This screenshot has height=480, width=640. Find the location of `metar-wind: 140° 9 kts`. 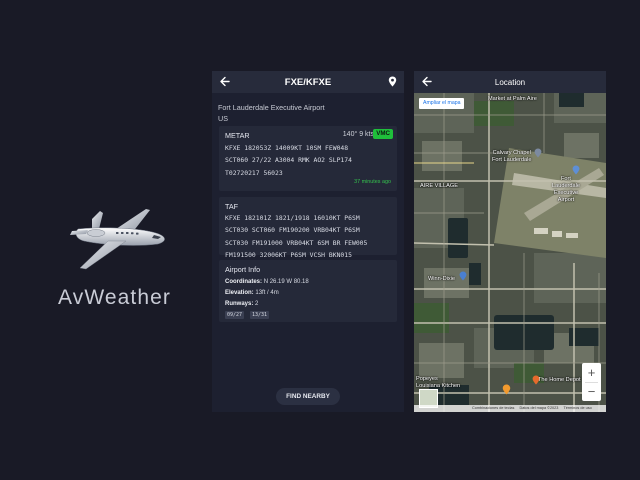

metar-wind: 140° 9 kts is located at coordinates (358, 134).